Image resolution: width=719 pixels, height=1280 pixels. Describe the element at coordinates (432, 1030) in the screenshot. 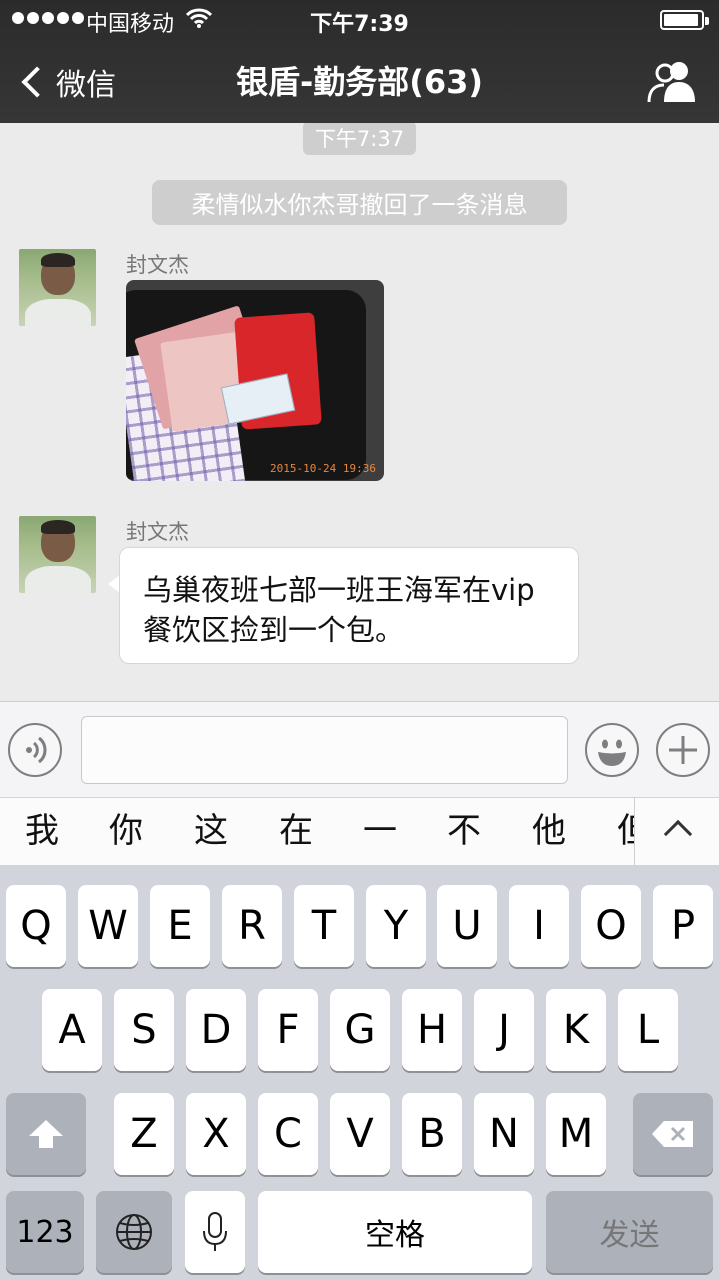

I see `key: H` at that location.